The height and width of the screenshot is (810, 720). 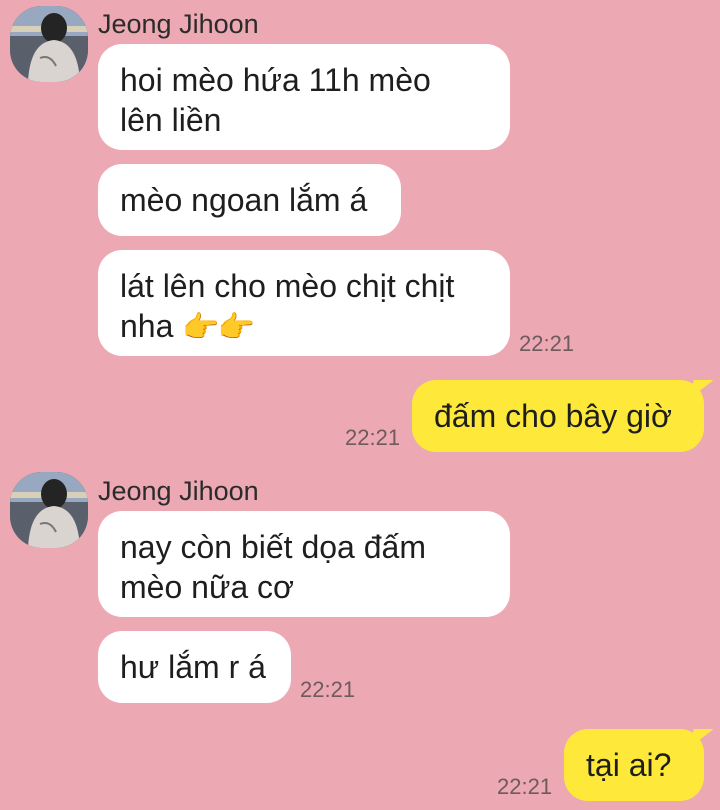 I want to click on message-line: lát lên cho mèo chịt chịt, so click(x=287, y=286).